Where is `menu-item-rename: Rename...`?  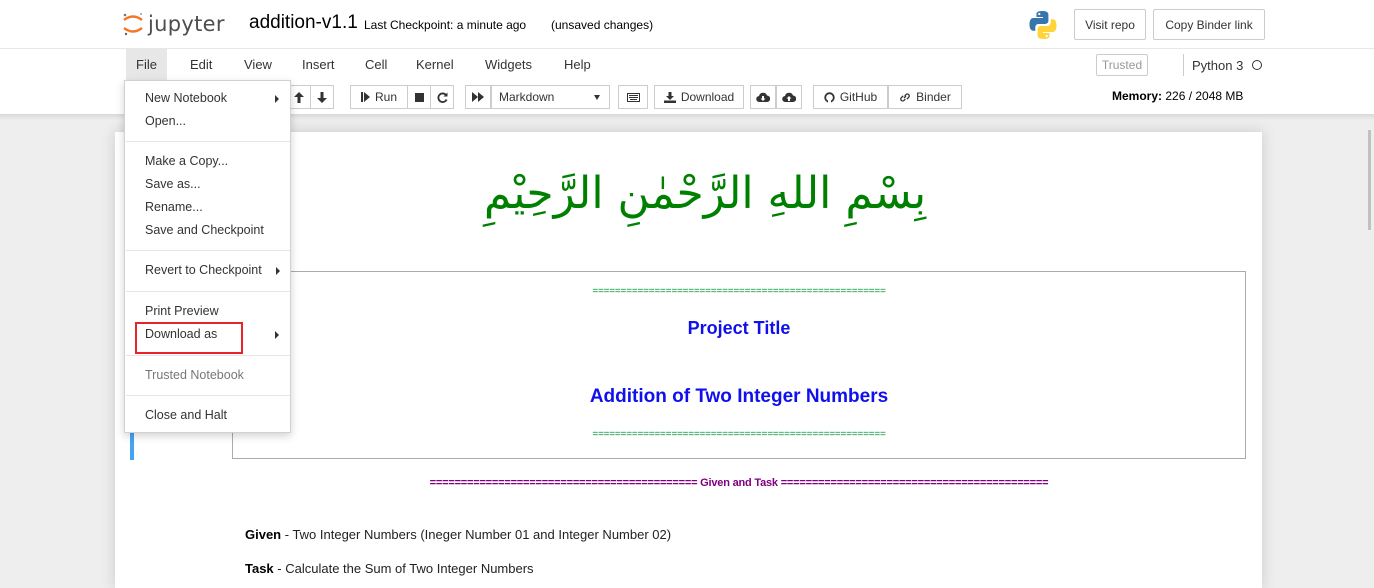 menu-item-rename: Rename... is located at coordinates (174, 207).